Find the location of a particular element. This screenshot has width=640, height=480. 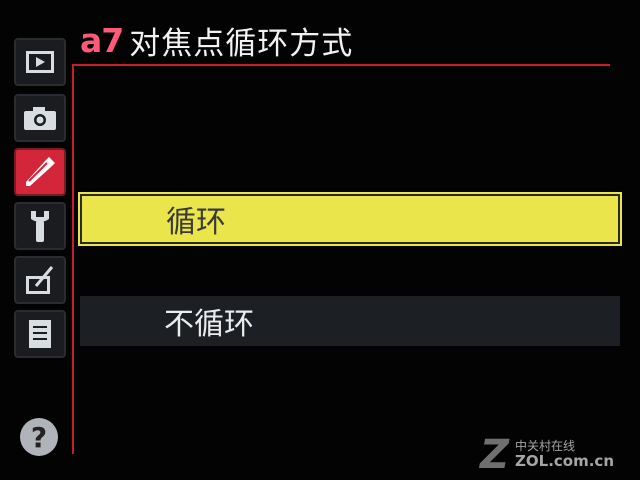

tab-my-menu is located at coordinates (40, 334).